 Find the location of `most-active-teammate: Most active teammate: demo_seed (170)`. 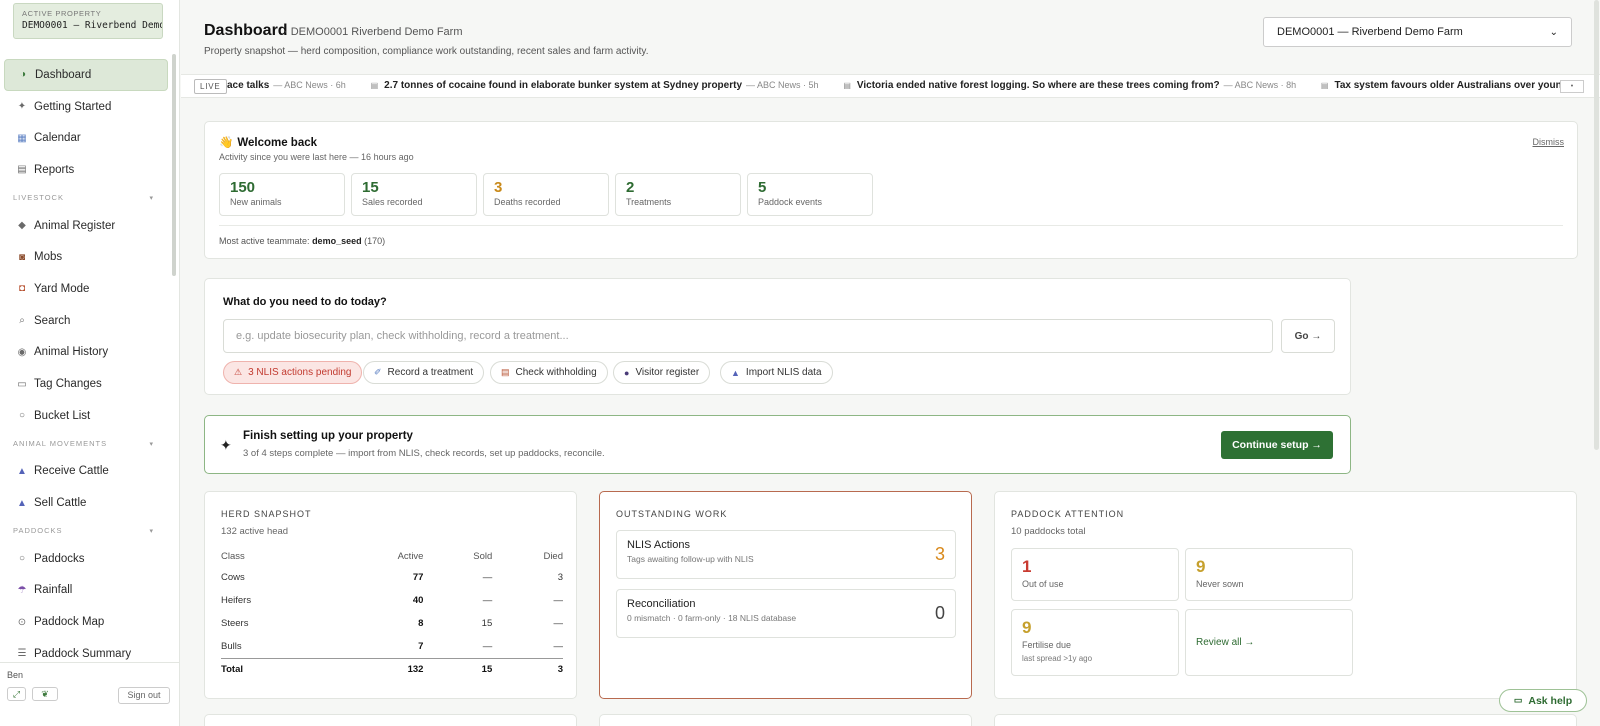

most-active-teammate: Most active teammate: demo_seed (170) is located at coordinates (302, 241).